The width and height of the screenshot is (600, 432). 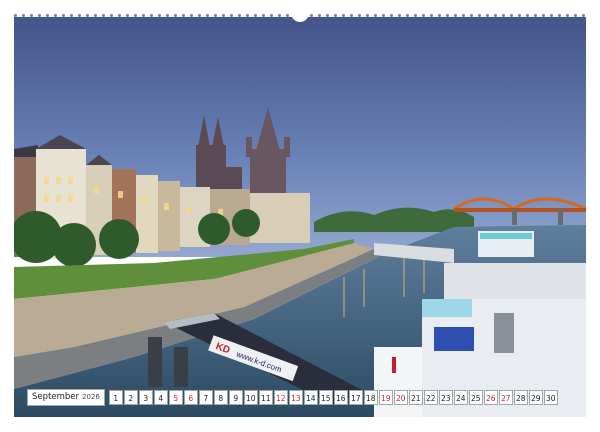 What do you see at coordinates (310, 397) in the screenshot?
I see `day-cell: 14` at bounding box center [310, 397].